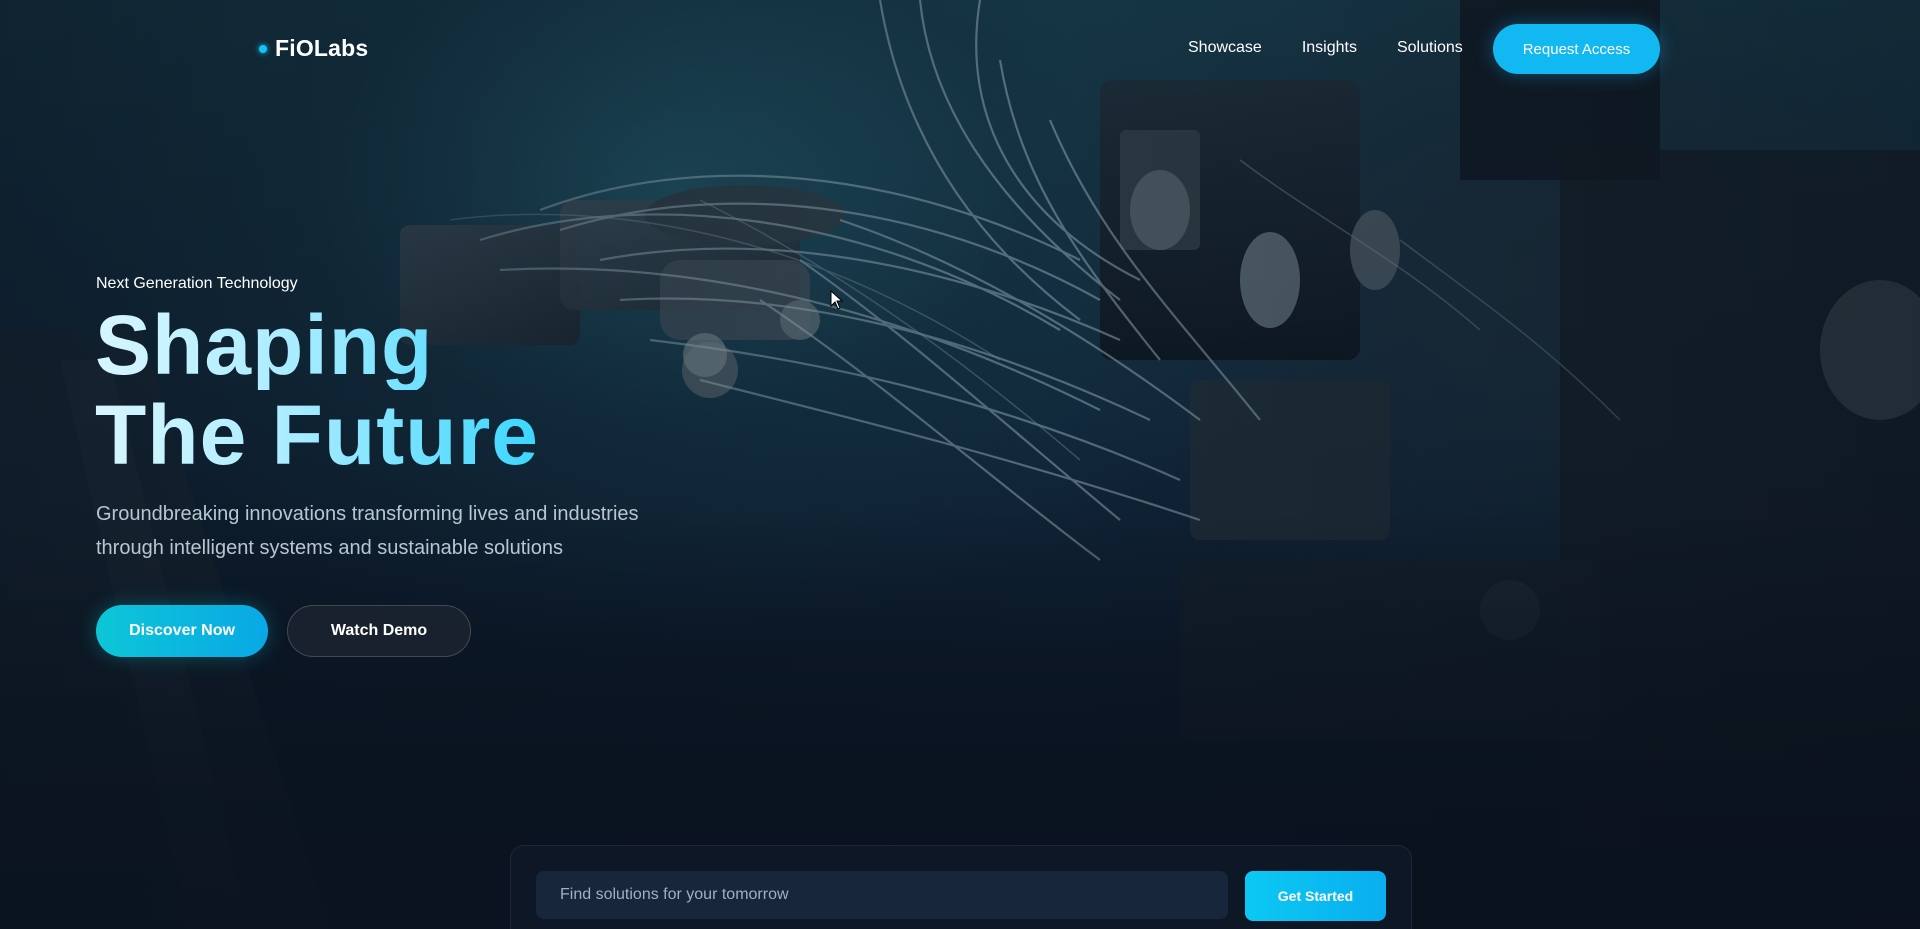 The width and height of the screenshot is (1920, 929). What do you see at coordinates (1225, 48) in the screenshot?
I see `nav-link-showcase: Showcase` at bounding box center [1225, 48].